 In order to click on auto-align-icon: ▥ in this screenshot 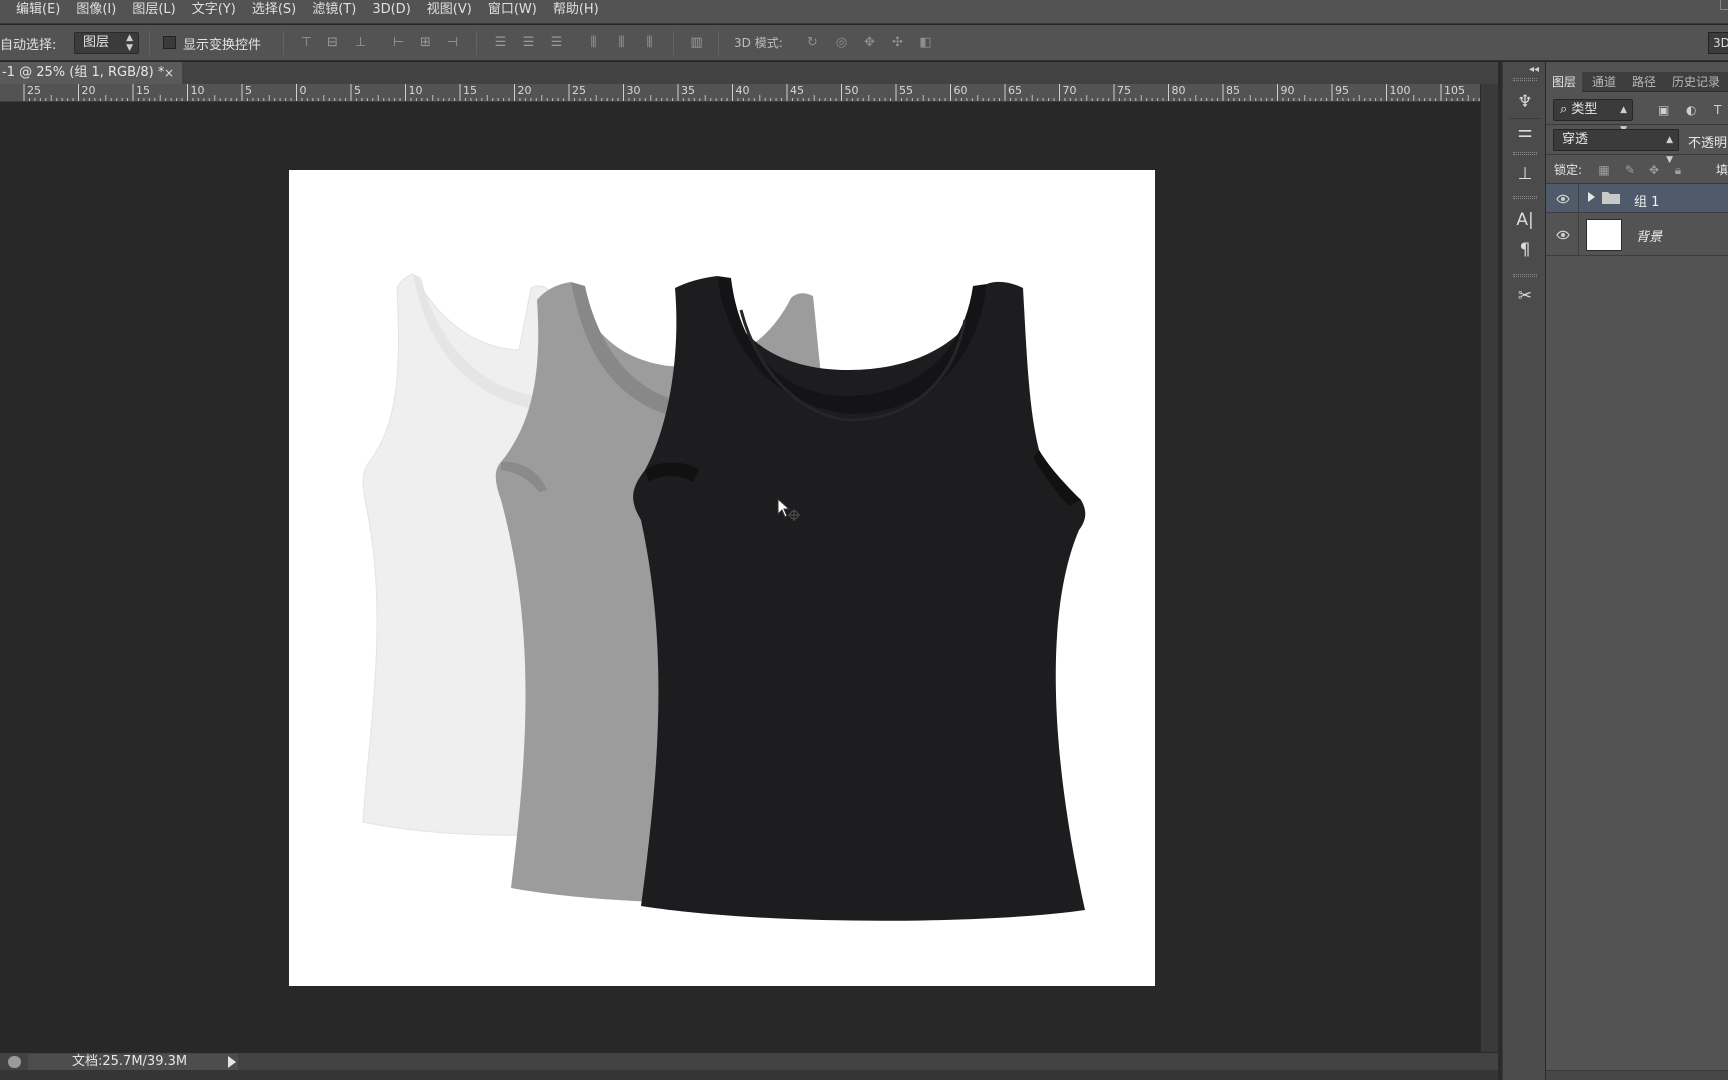, I will do `click(696, 43)`.